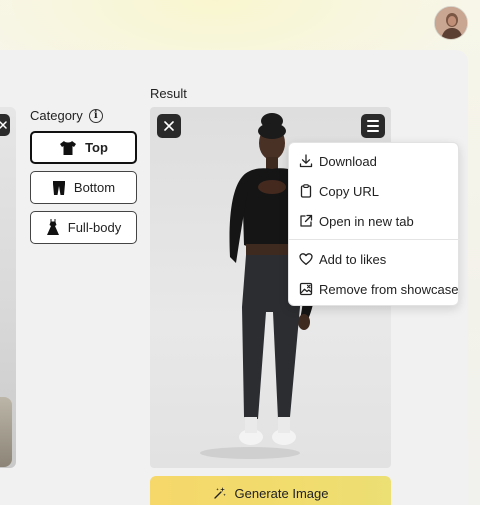 This screenshot has width=480, height=505. What do you see at coordinates (306, 191) in the screenshot?
I see `clipboard-icon` at bounding box center [306, 191].